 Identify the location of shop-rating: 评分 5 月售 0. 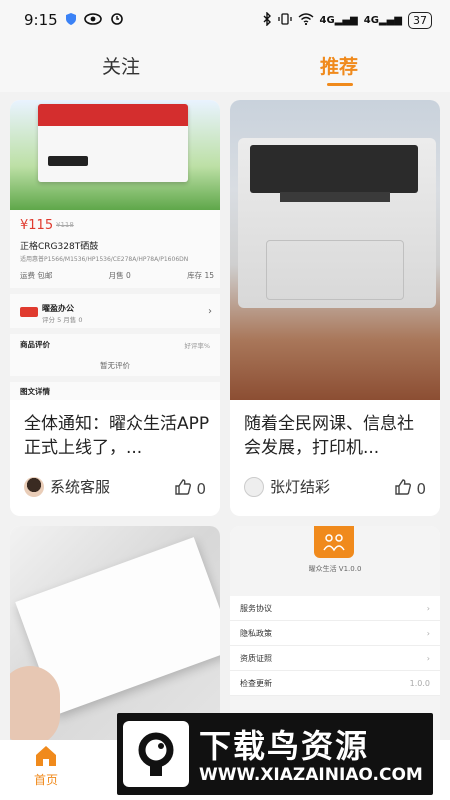
(62, 320).